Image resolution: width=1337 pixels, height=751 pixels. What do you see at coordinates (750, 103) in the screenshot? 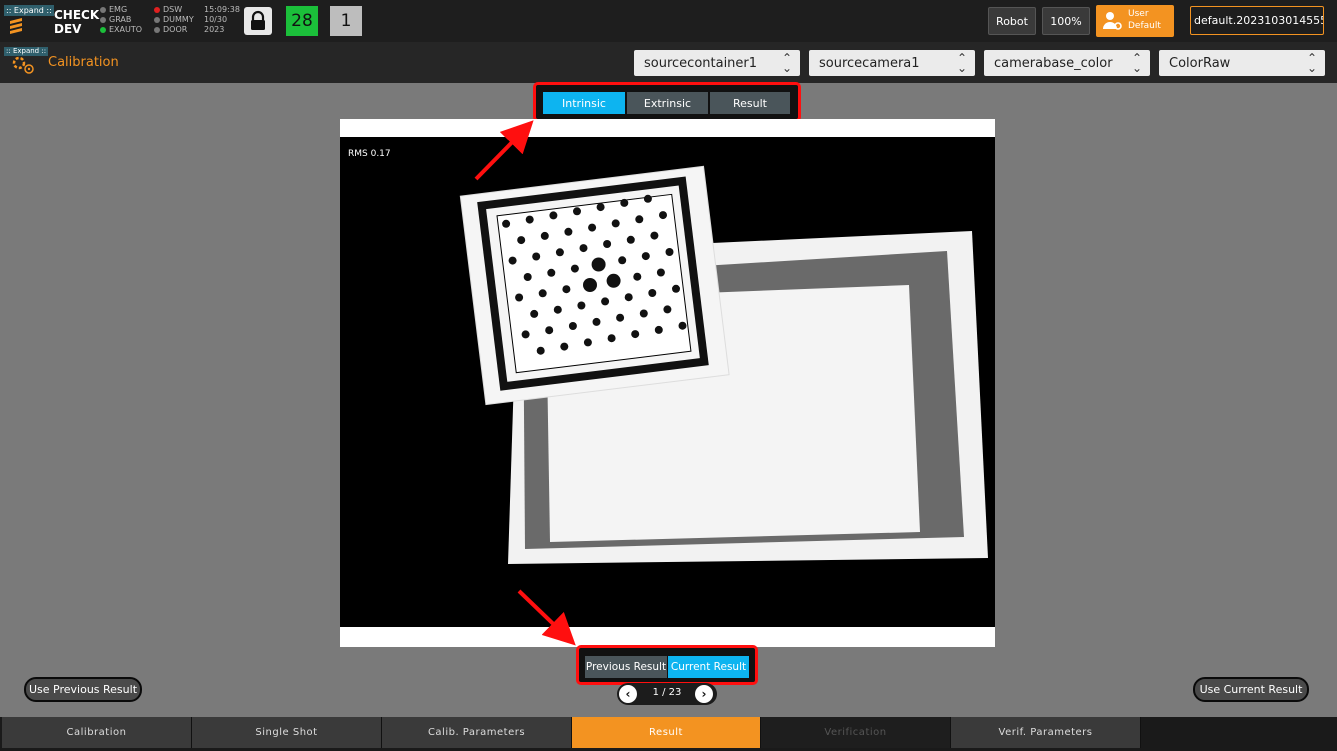
I see `tab-result: Result` at bounding box center [750, 103].